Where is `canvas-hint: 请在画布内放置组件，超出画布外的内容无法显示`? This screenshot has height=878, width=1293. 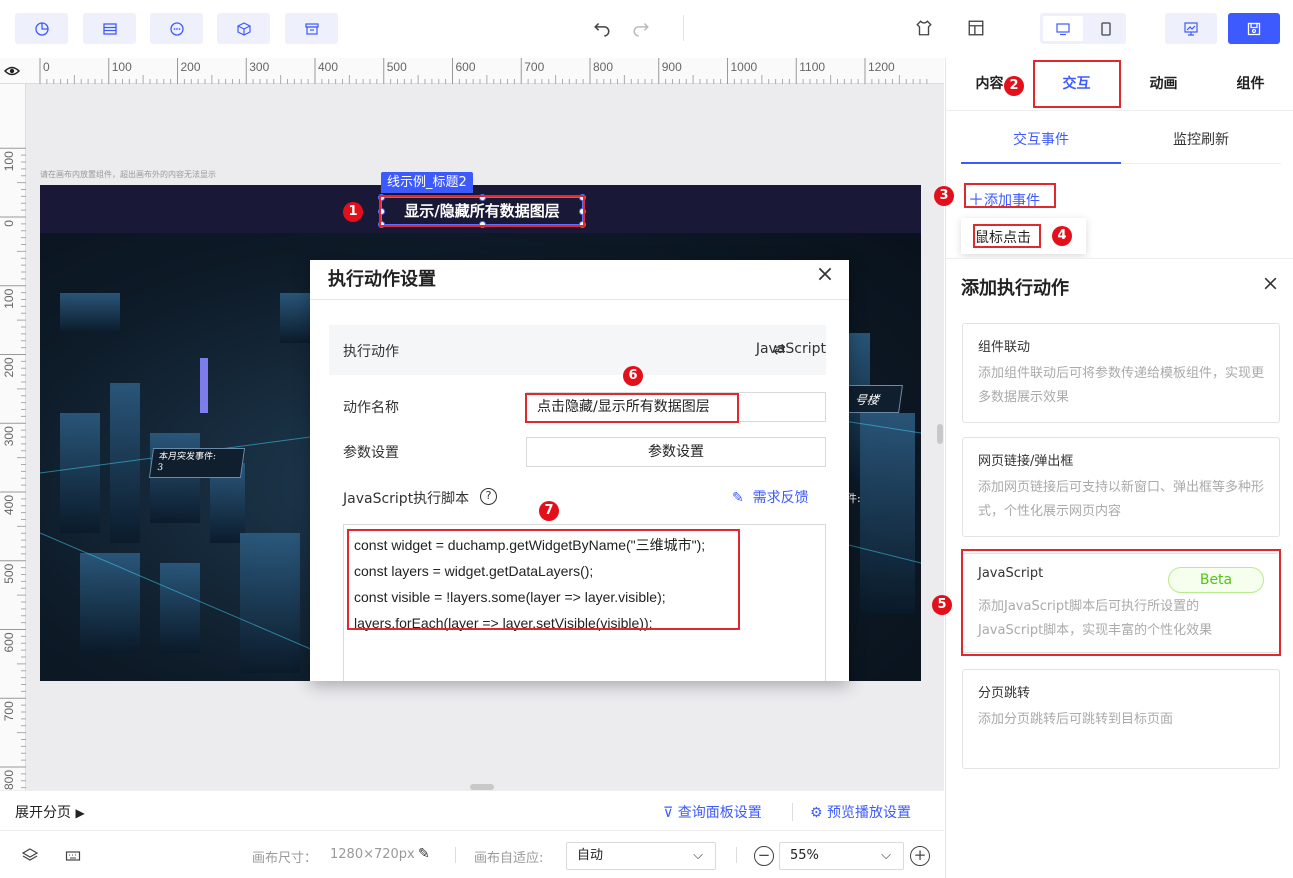
canvas-hint: 请在画布内放置组件，超出画布外的内容无法显示 is located at coordinates (128, 174).